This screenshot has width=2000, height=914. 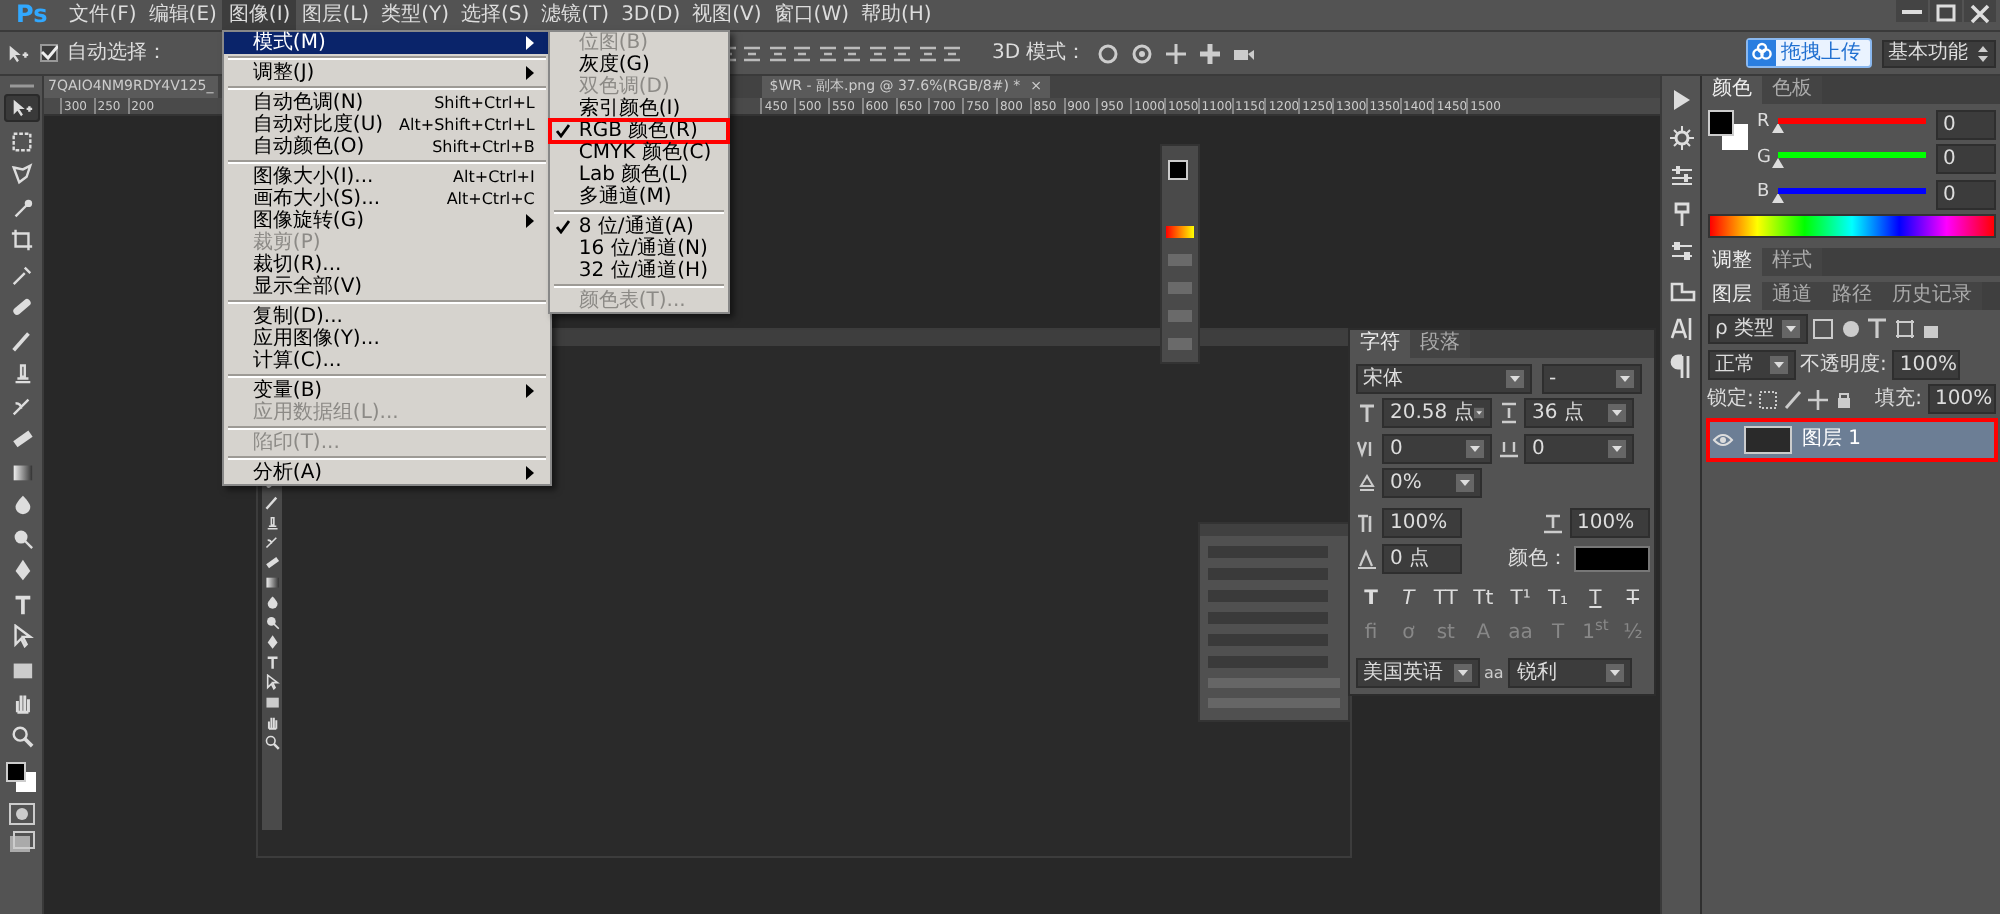 What do you see at coordinates (1792, 262) in the screenshot?
I see `panel-tab: 样式` at bounding box center [1792, 262].